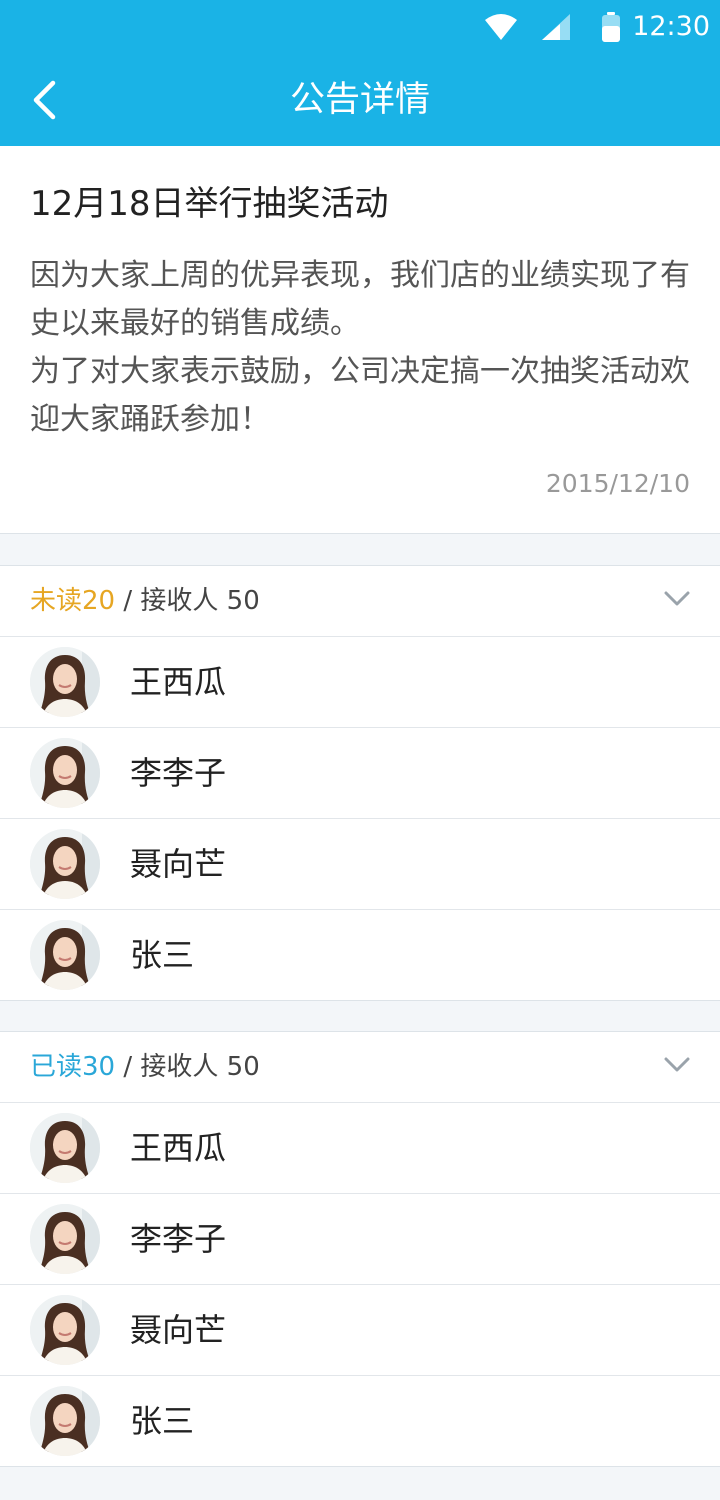  Describe the element at coordinates (360, 299) in the screenshot. I see `notice-paragraph: 因为大家上周的优异表现，我们店的业绩实现了有史以来最好的销售成绩。` at that location.